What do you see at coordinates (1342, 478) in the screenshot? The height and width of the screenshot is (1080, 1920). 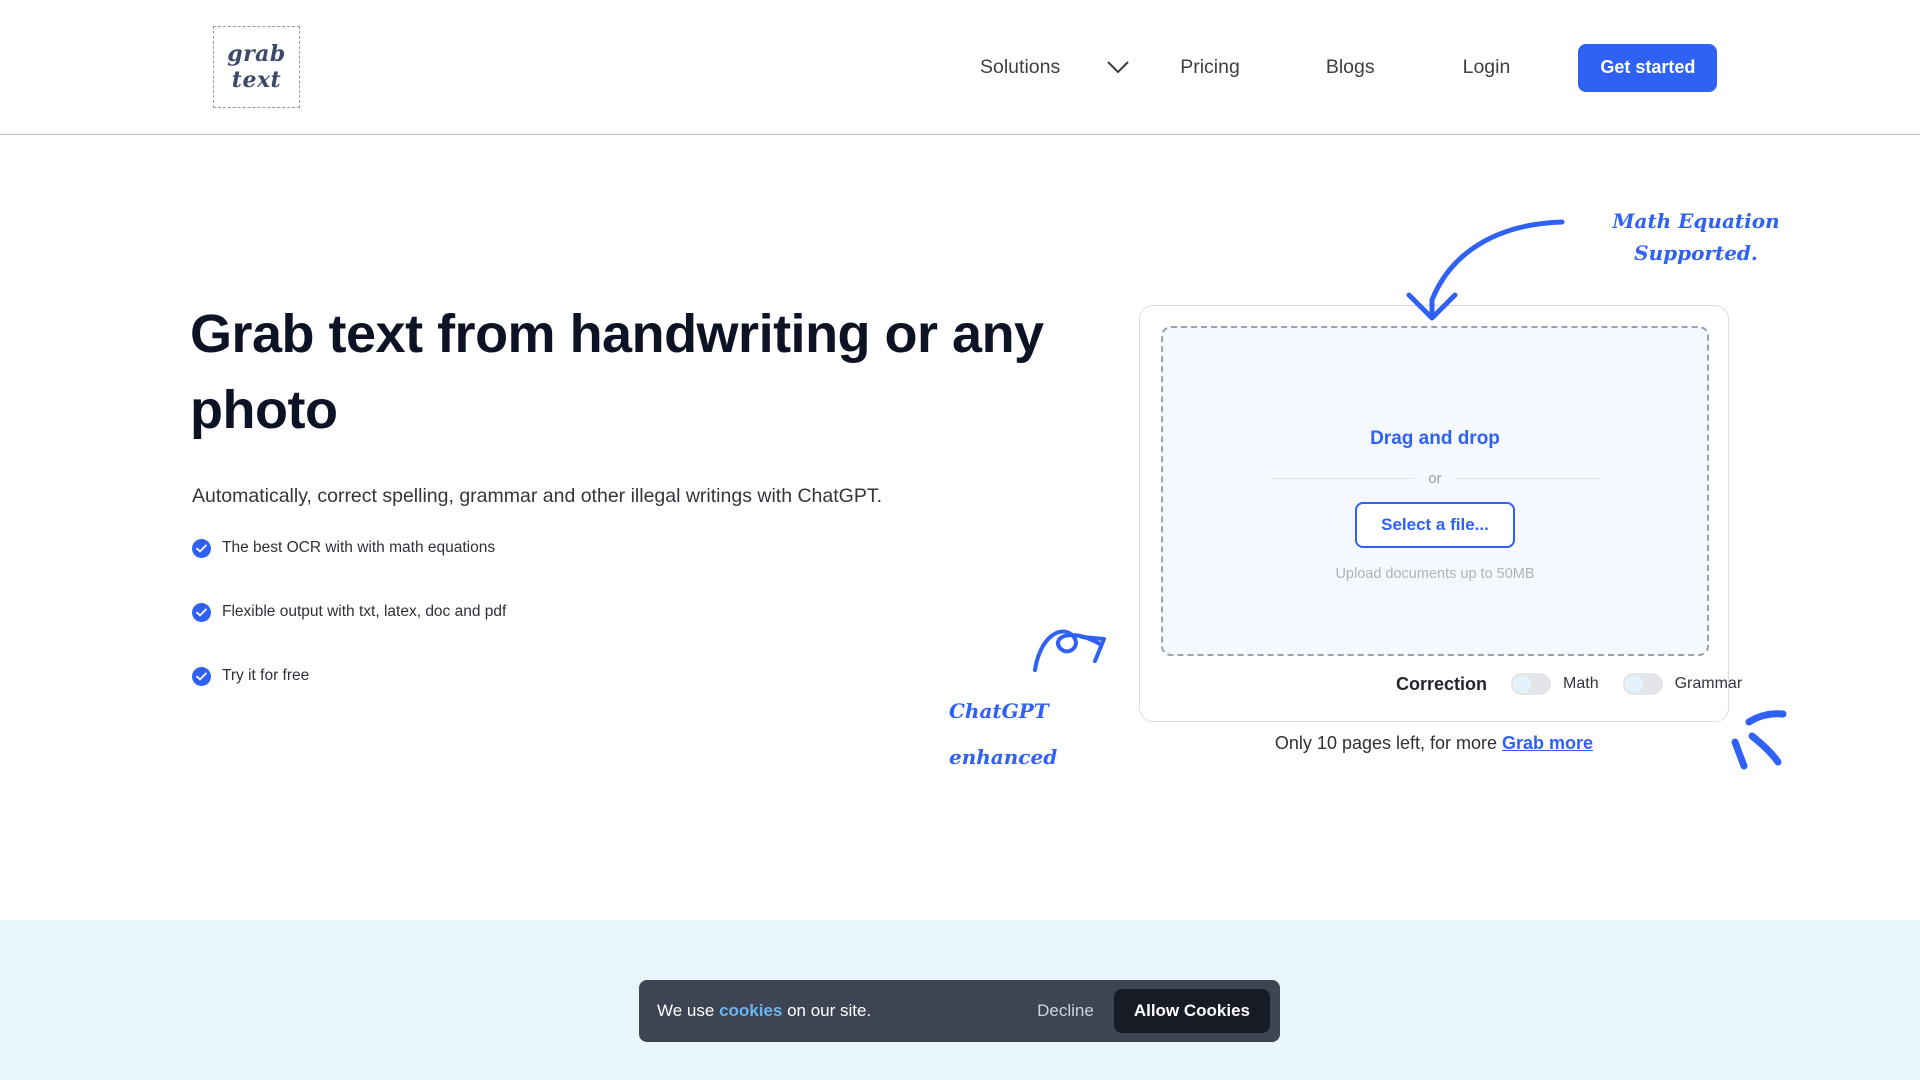 I see `divider-line-left` at bounding box center [1342, 478].